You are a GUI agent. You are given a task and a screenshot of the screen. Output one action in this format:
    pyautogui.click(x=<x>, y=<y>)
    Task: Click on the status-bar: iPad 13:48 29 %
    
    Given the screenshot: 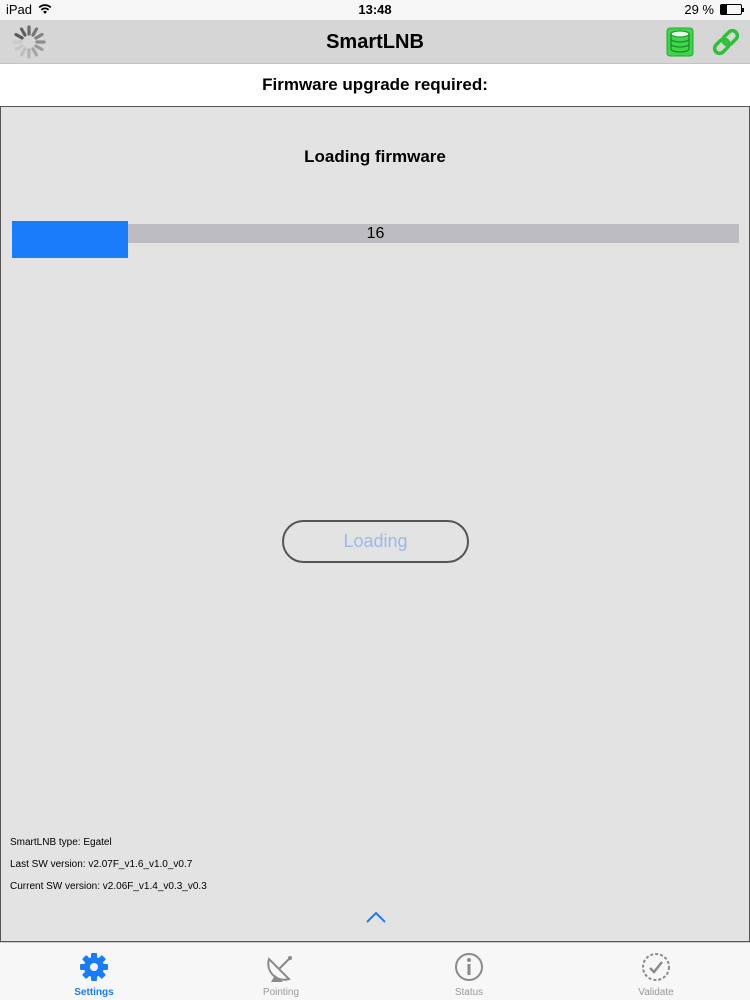 What is the action you would take?
    pyautogui.click(x=375, y=10)
    